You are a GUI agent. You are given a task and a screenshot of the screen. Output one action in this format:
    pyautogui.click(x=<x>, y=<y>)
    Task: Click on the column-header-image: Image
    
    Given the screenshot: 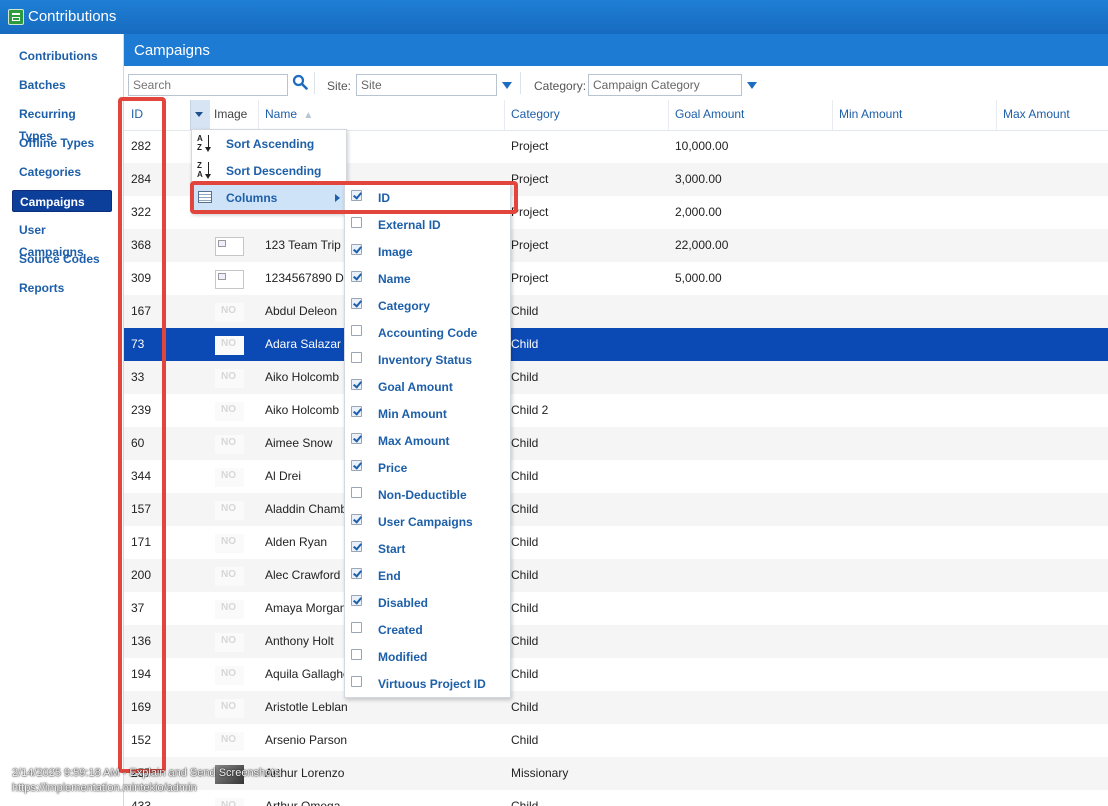 What is the action you would take?
    pyautogui.click(x=233, y=115)
    